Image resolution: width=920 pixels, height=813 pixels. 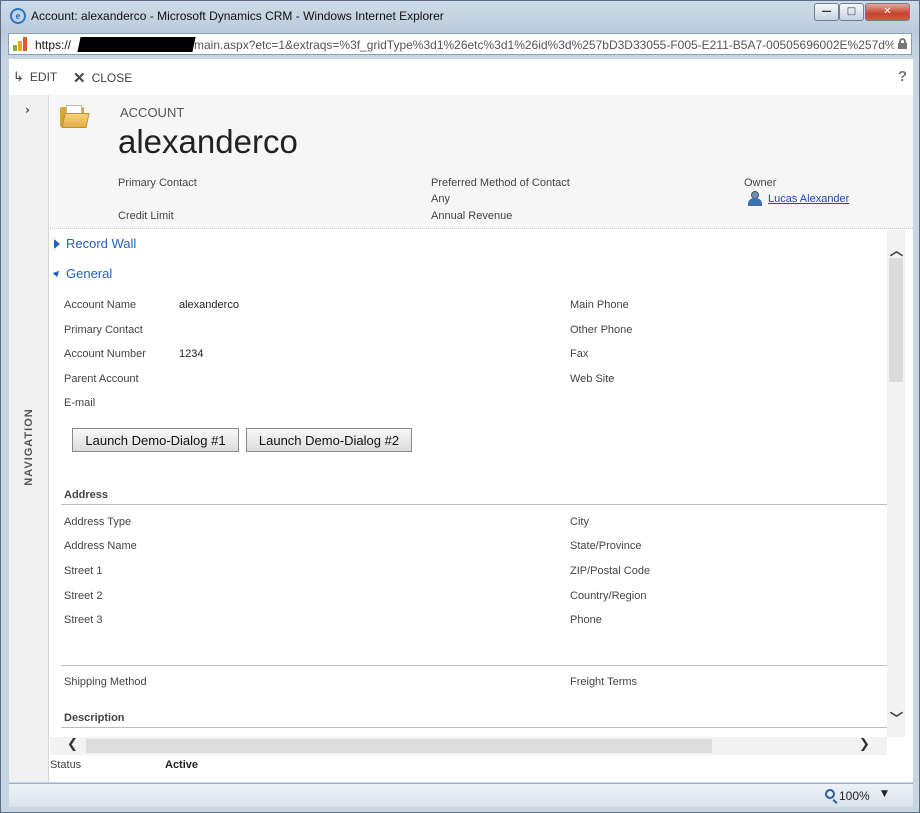 I want to click on expand-triangle-icon, so click(x=57, y=243).